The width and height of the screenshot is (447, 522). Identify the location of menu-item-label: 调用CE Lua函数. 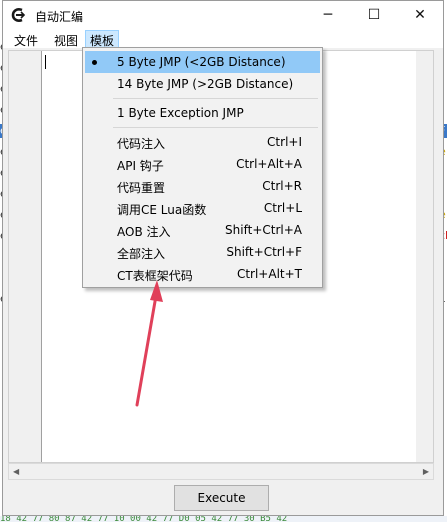
(162, 210).